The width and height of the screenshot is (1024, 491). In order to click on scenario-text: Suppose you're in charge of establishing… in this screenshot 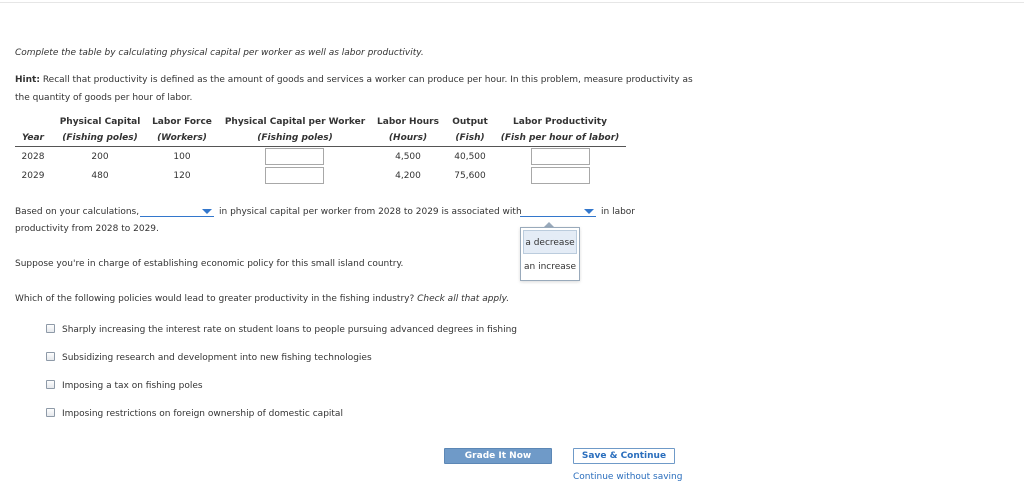, I will do `click(209, 264)`.